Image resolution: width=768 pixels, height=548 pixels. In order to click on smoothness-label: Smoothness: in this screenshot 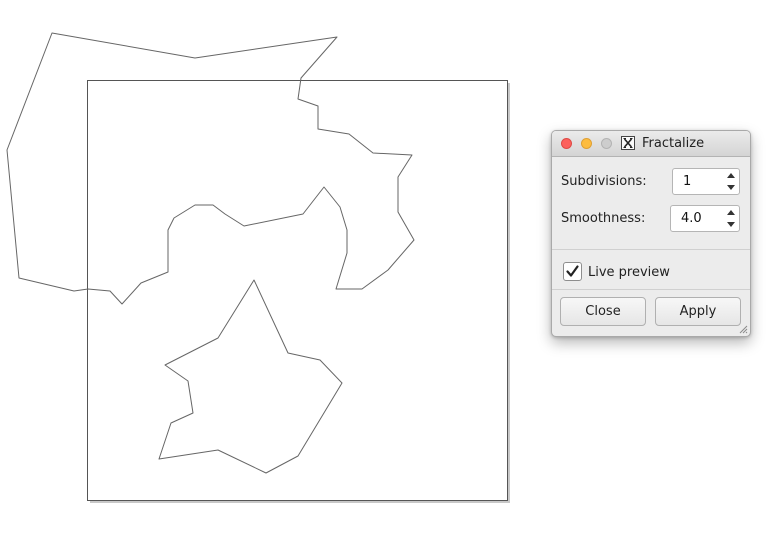, I will do `click(603, 218)`.